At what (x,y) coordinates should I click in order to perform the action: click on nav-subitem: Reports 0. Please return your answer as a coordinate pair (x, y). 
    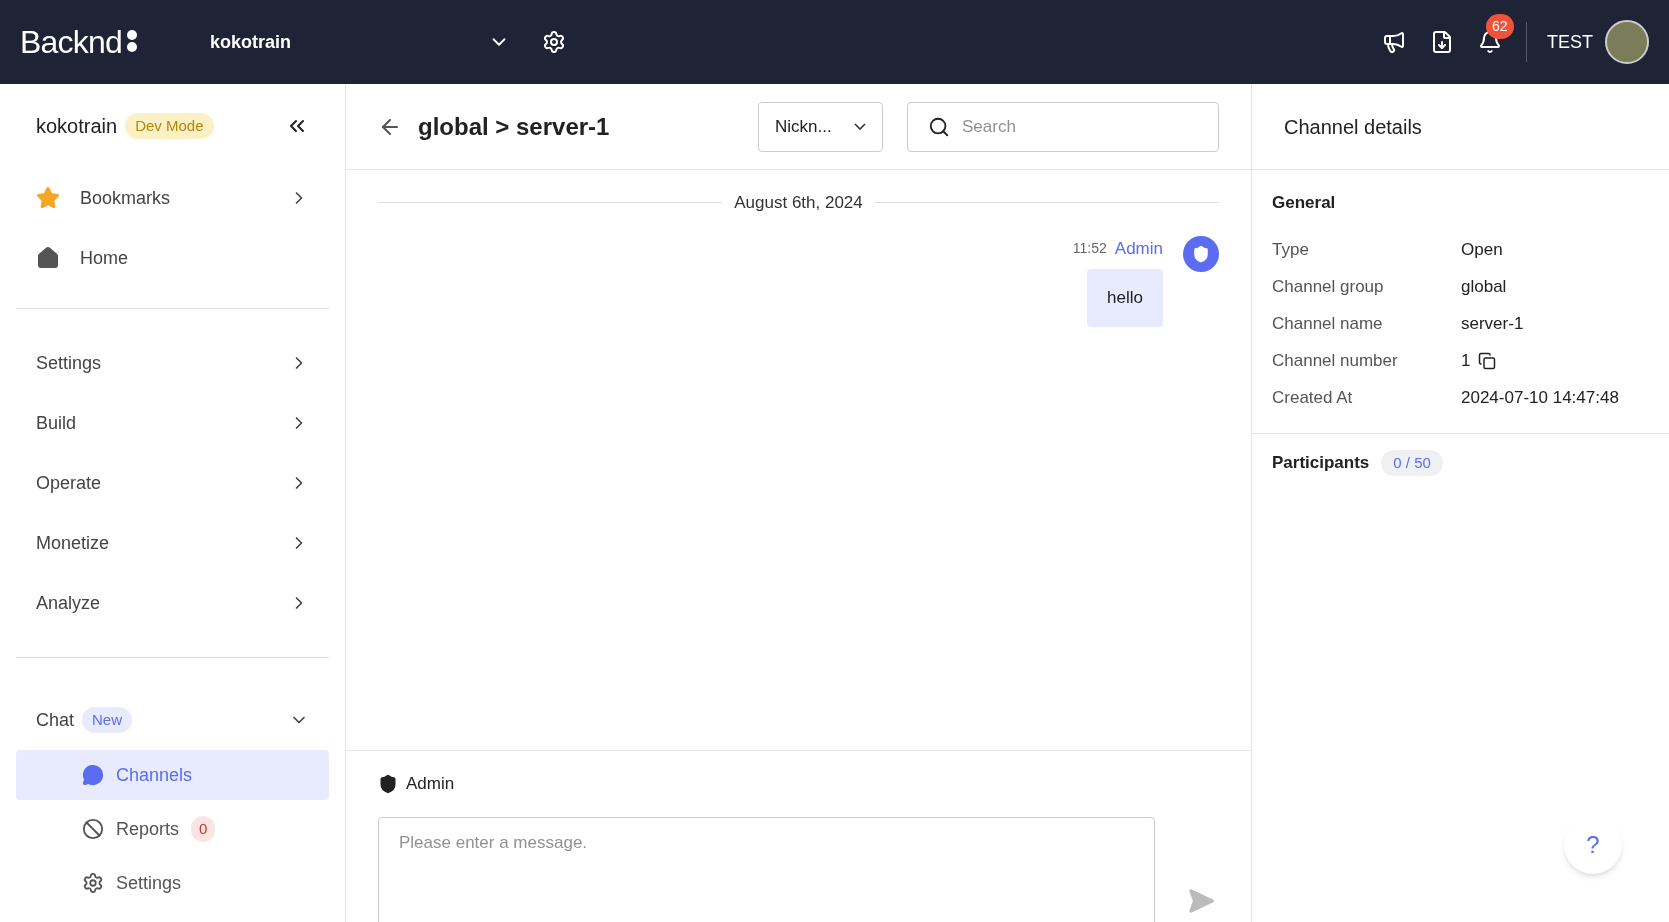
    Looking at the image, I should click on (172, 829).